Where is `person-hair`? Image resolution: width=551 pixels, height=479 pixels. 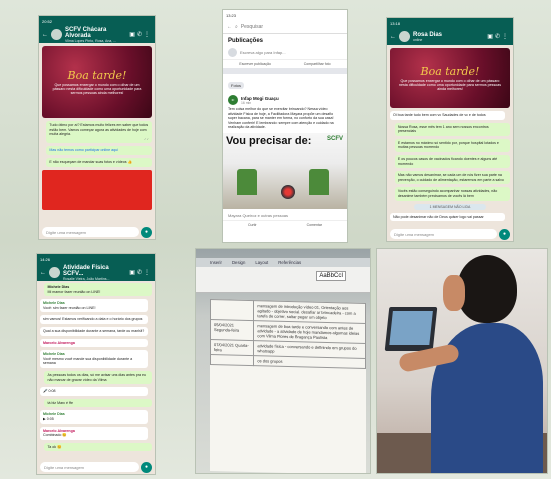 person-hair is located at coordinates (487, 289).